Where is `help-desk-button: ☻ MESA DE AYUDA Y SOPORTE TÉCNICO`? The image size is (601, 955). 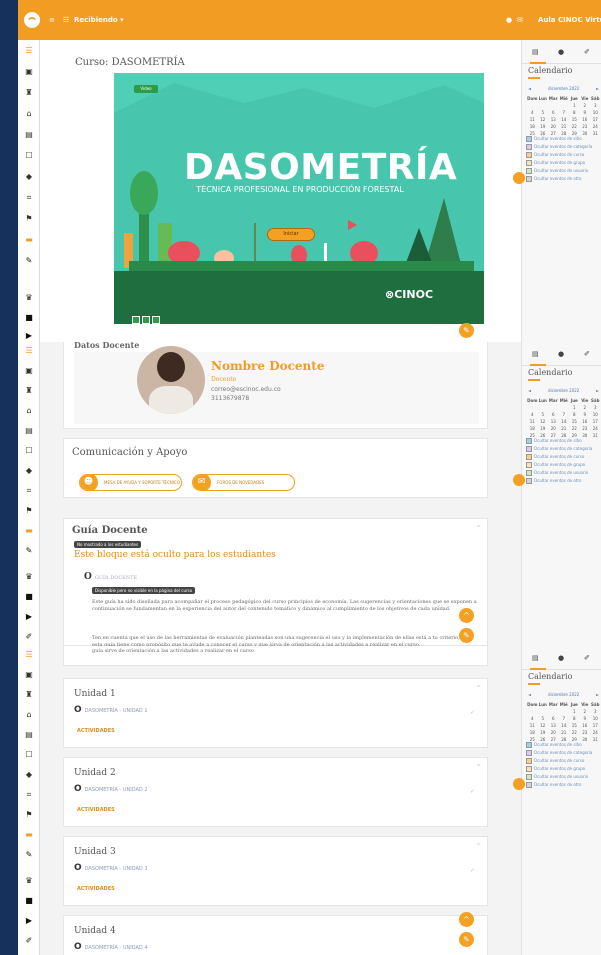
help-desk-button: ☻ MESA DE AYUDA Y SOPORTE TÉCNICO is located at coordinates (130, 482).